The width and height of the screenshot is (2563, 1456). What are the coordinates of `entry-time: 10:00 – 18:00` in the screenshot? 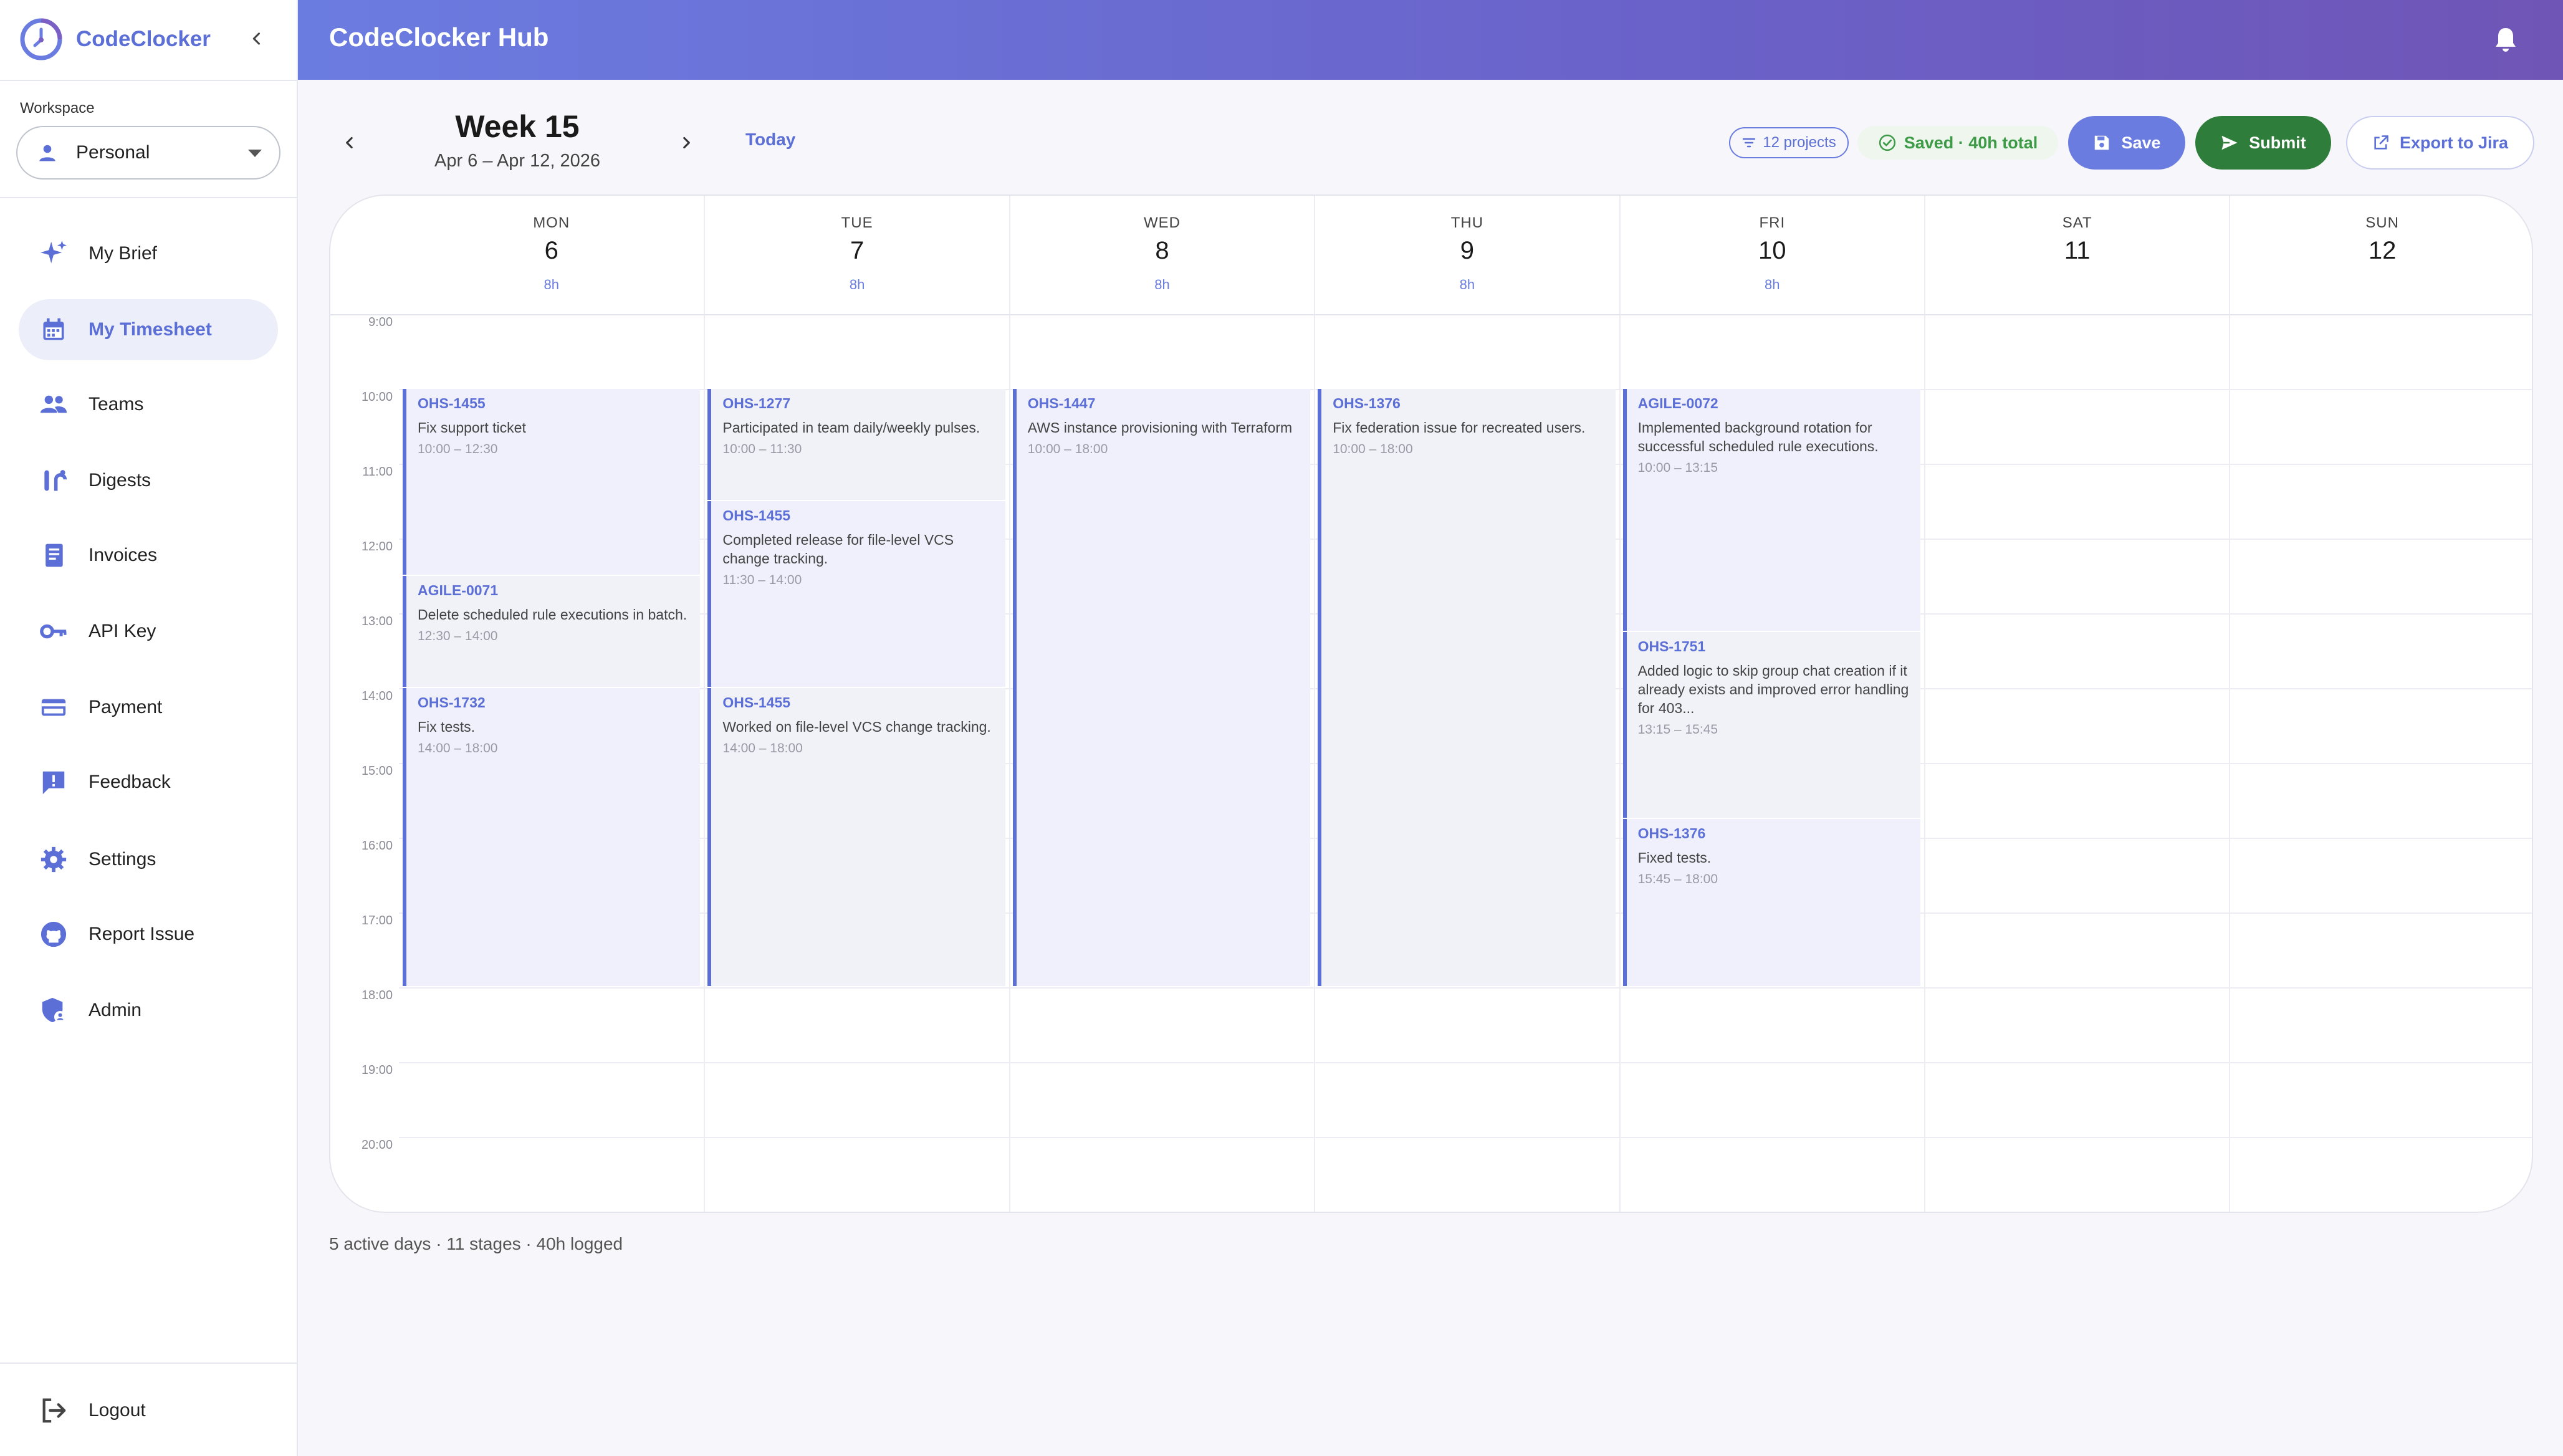 It's located at (1067, 449).